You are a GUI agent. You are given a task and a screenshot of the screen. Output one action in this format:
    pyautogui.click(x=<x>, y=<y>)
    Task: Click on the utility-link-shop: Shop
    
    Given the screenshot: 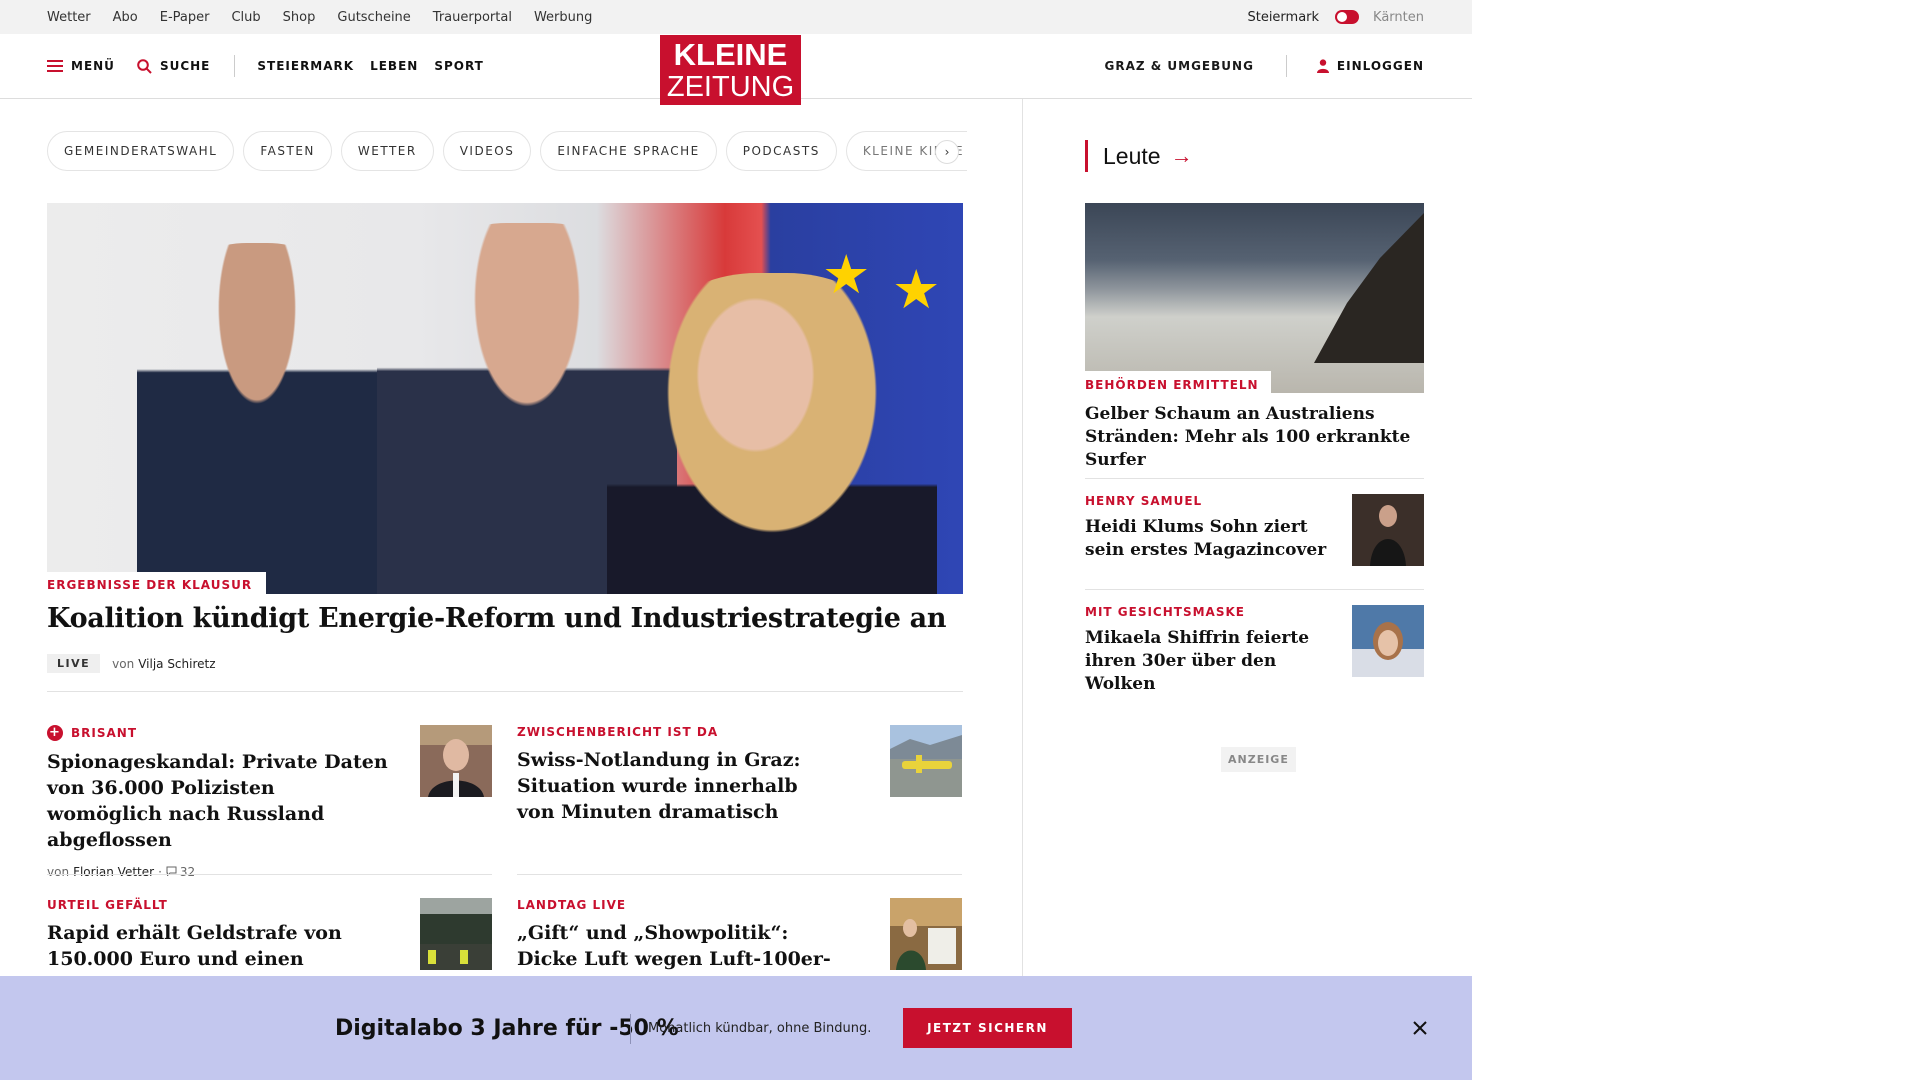 What is the action you would take?
    pyautogui.click(x=299, y=17)
    